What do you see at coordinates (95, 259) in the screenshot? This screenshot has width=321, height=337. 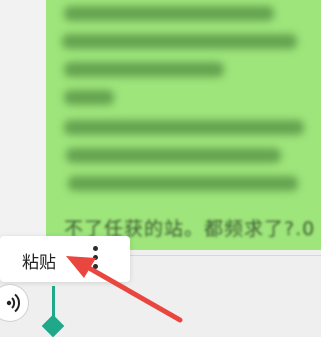 I see `more-vert-icon` at bounding box center [95, 259].